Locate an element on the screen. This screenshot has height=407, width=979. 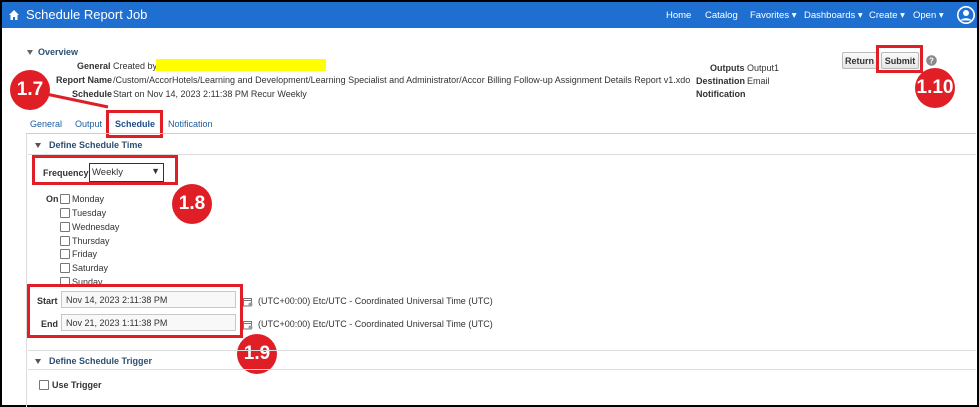
nav-dashboards-menu: Dashboards ▾ is located at coordinates (833, 15).